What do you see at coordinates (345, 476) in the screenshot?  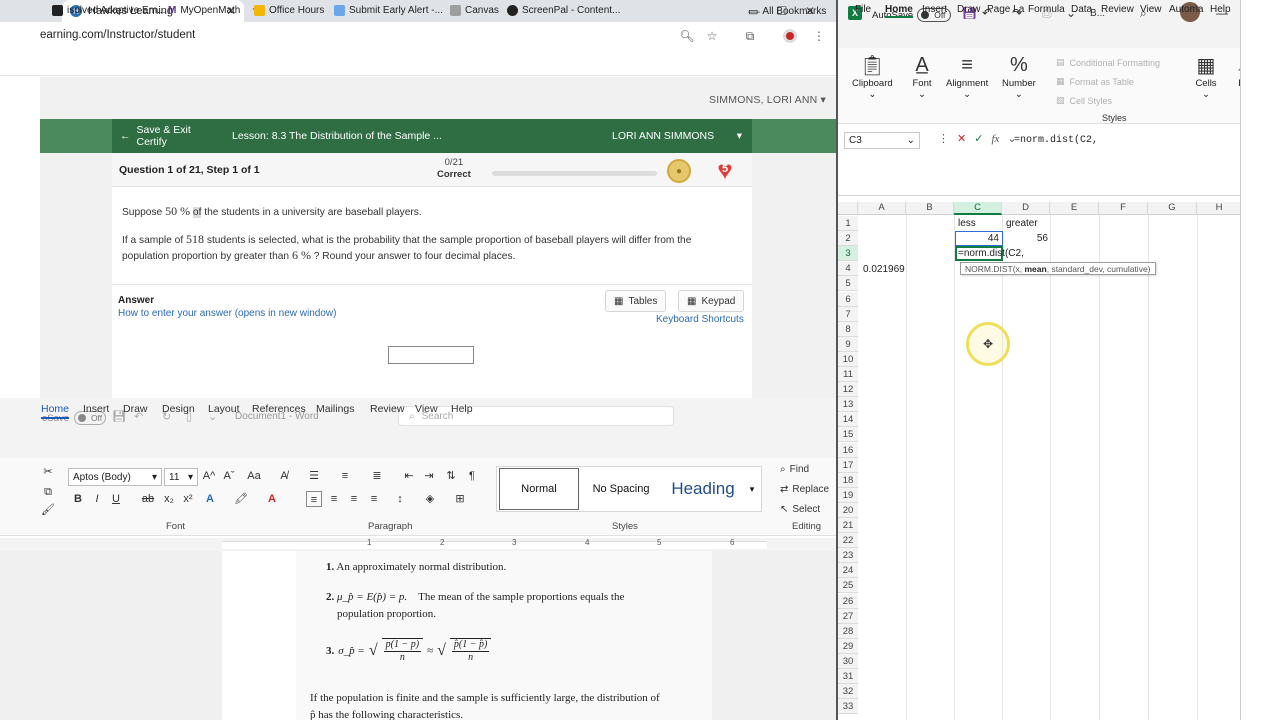 I see `numbering-icon: ≡` at bounding box center [345, 476].